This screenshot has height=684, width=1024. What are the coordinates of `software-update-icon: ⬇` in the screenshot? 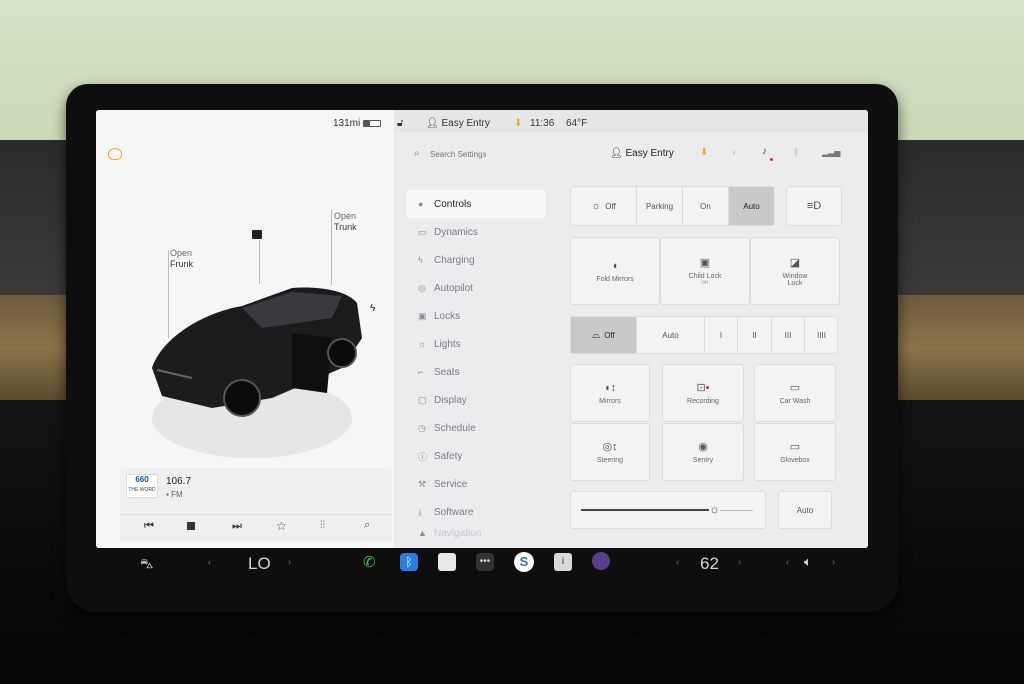 It's located at (704, 152).